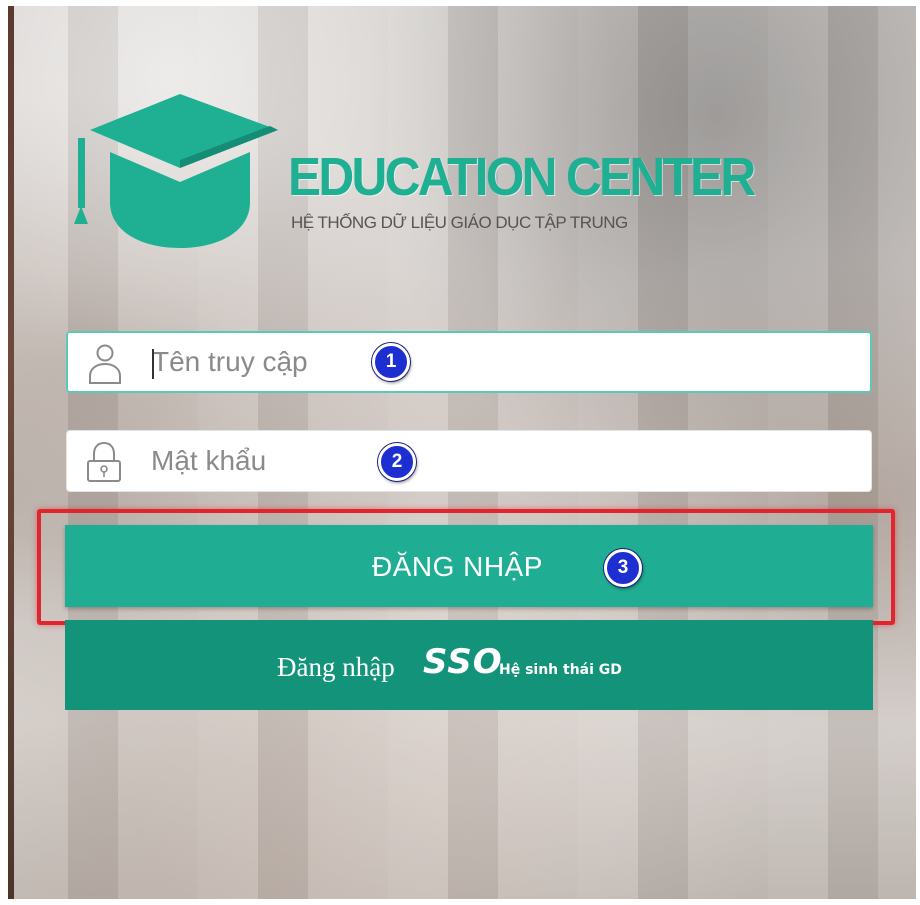 This screenshot has width=920, height=905. What do you see at coordinates (153, 364) in the screenshot?
I see `text-caret` at bounding box center [153, 364].